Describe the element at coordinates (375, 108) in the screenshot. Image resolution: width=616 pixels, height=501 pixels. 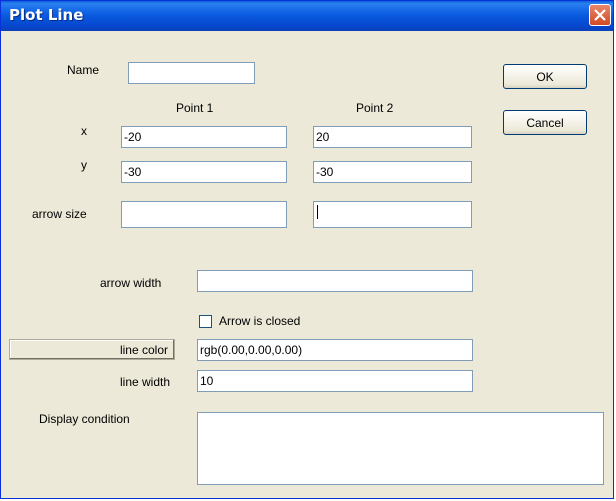
I see `point2-header: Point 2` at that location.